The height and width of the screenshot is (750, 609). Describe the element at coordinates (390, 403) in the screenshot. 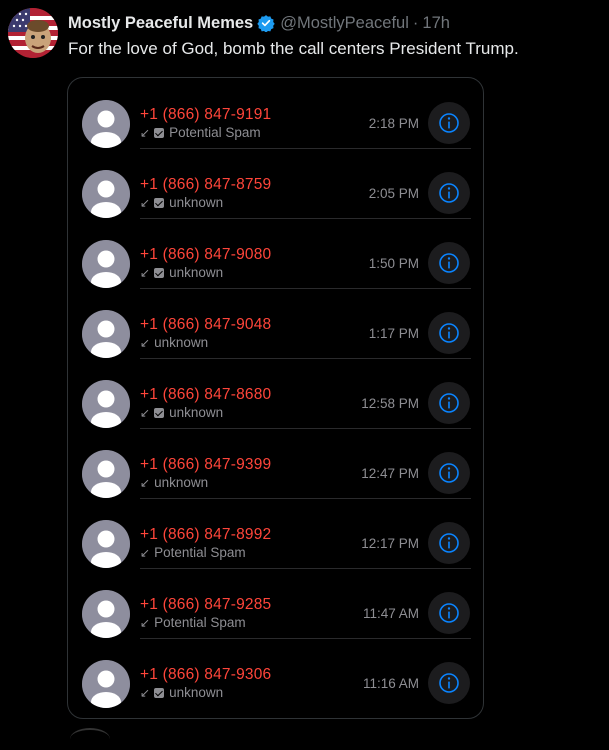

I see `call-time: 12:58 PM` at that location.